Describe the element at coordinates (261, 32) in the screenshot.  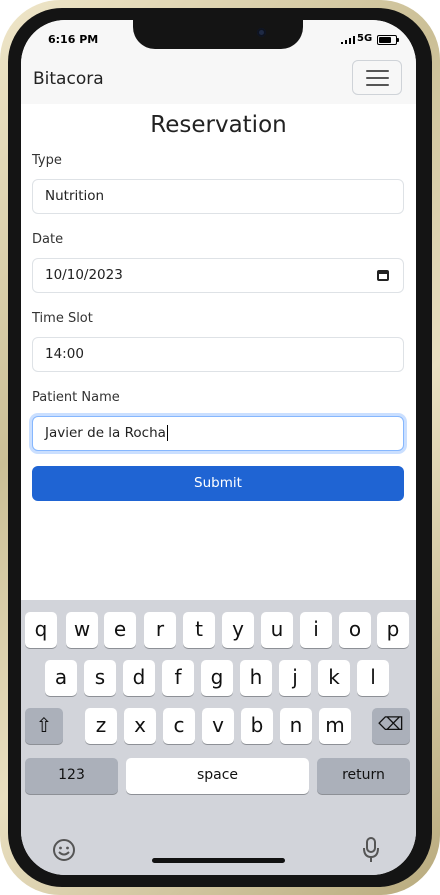
I see `camera-icon` at that location.